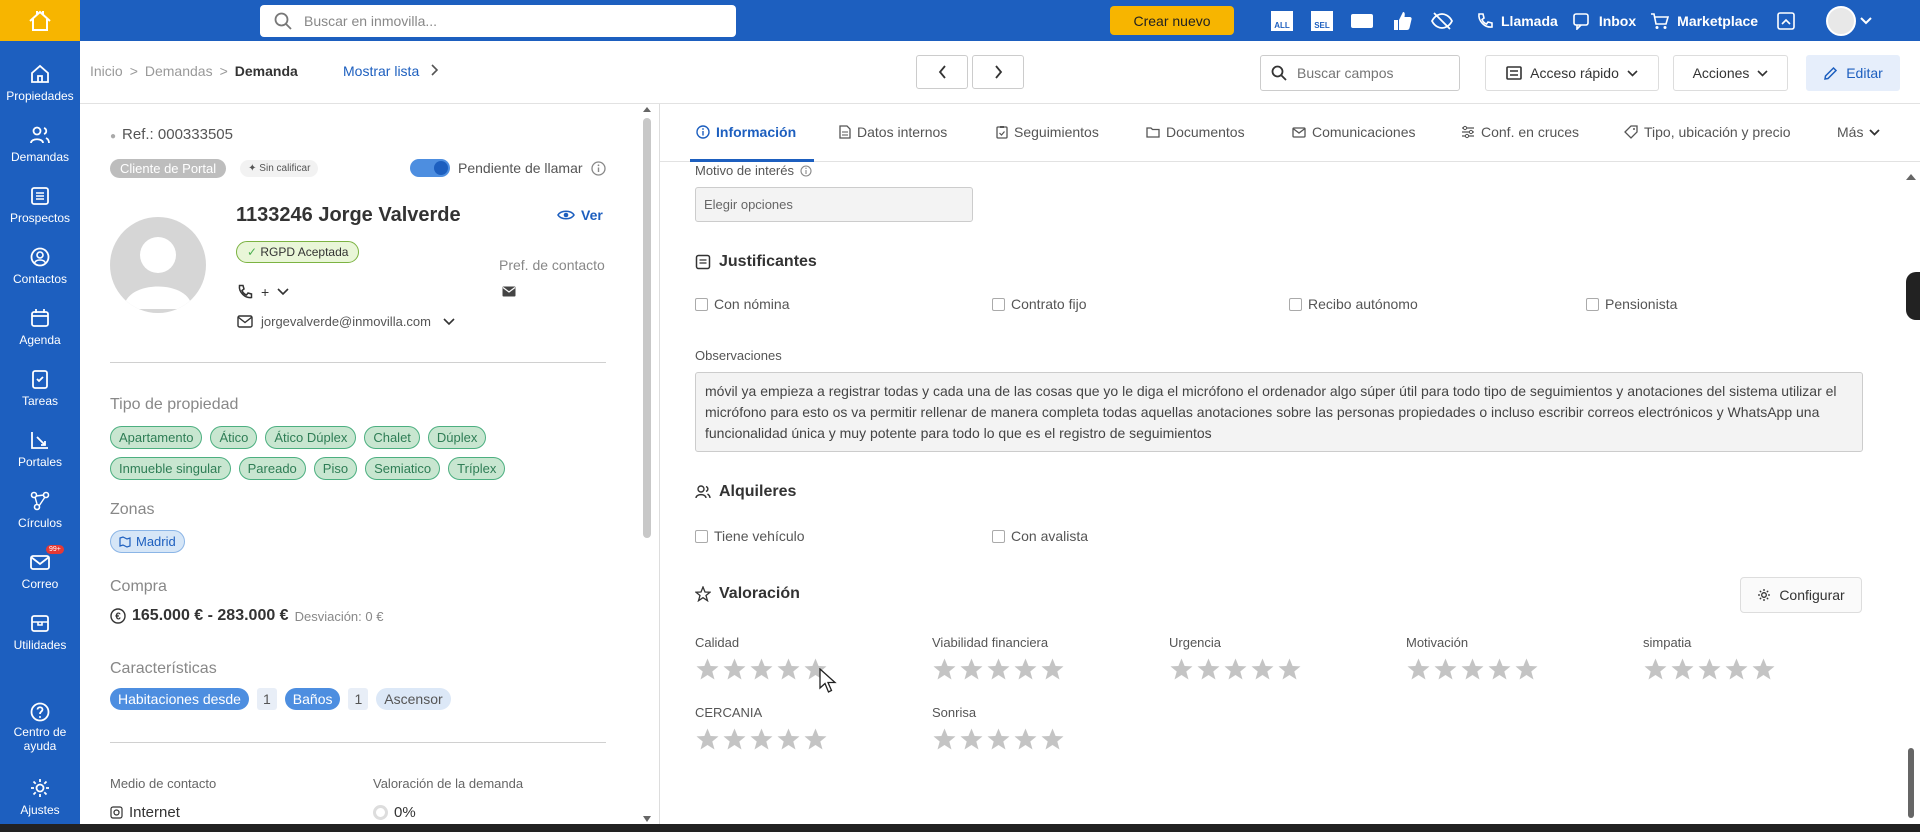 Image resolution: width=1920 pixels, height=832 pixels. What do you see at coordinates (1172, 20) in the screenshot?
I see `create-new-button: Crear nuevo` at bounding box center [1172, 20].